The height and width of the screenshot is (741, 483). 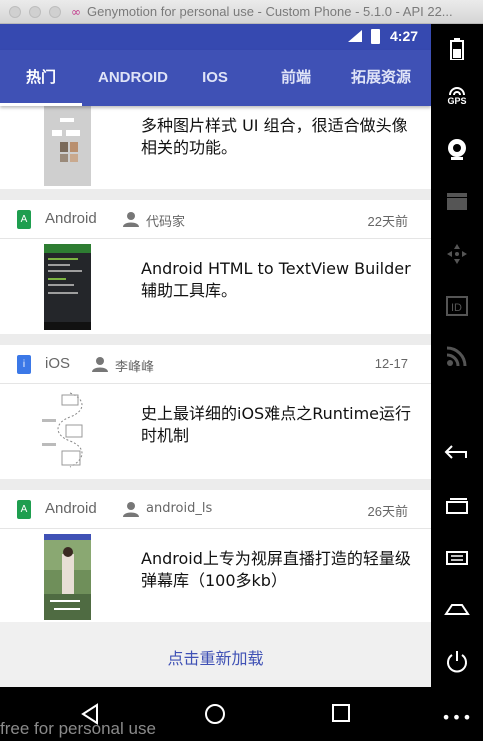 I want to click on emulator-toolbar: GPS ID •••, so click(x=457, y=382).